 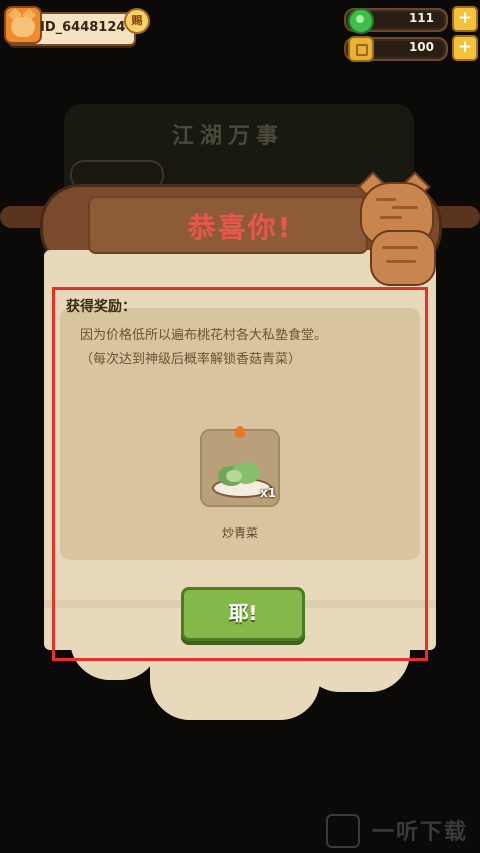 What do you see at coordinates (403, 258) in the screenshot?
I see `cat-body` at bounding box center [403, 258].